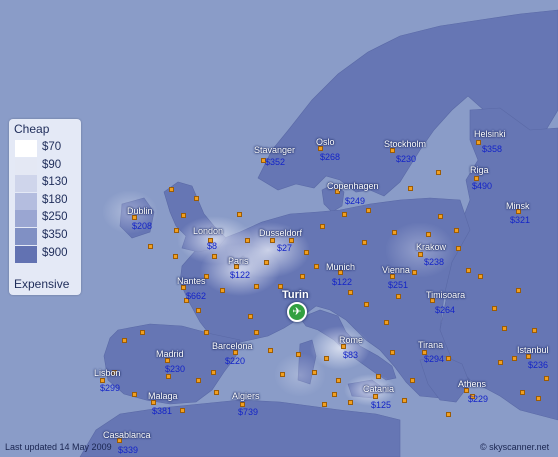 This screenshot has height=457, width=558. Describe the element at coordinates (212, 246) in the screenshot. I see `city-price-label: $8` at that location.